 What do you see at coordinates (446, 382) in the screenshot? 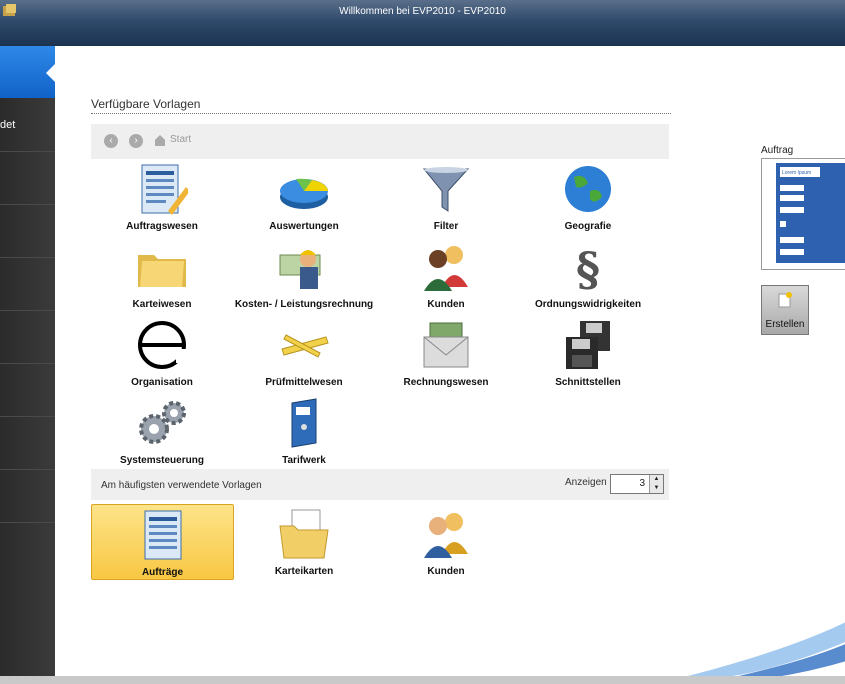
I see `tile-label: Rechnungswesen` at bounding box center [446, 382].